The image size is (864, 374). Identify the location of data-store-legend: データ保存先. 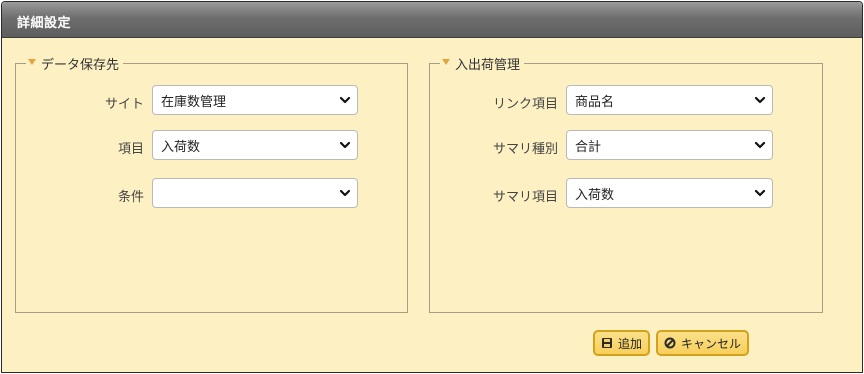
(75, 64).